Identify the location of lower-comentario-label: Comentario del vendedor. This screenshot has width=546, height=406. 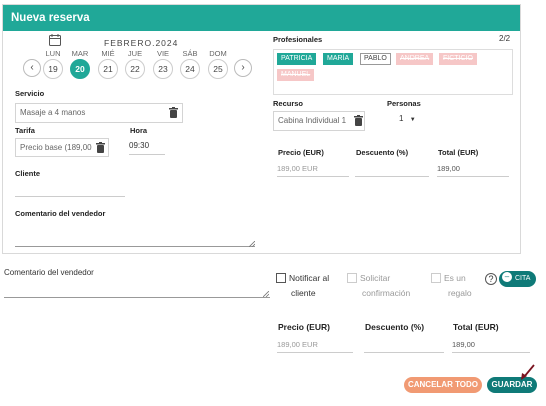
(49, 272).